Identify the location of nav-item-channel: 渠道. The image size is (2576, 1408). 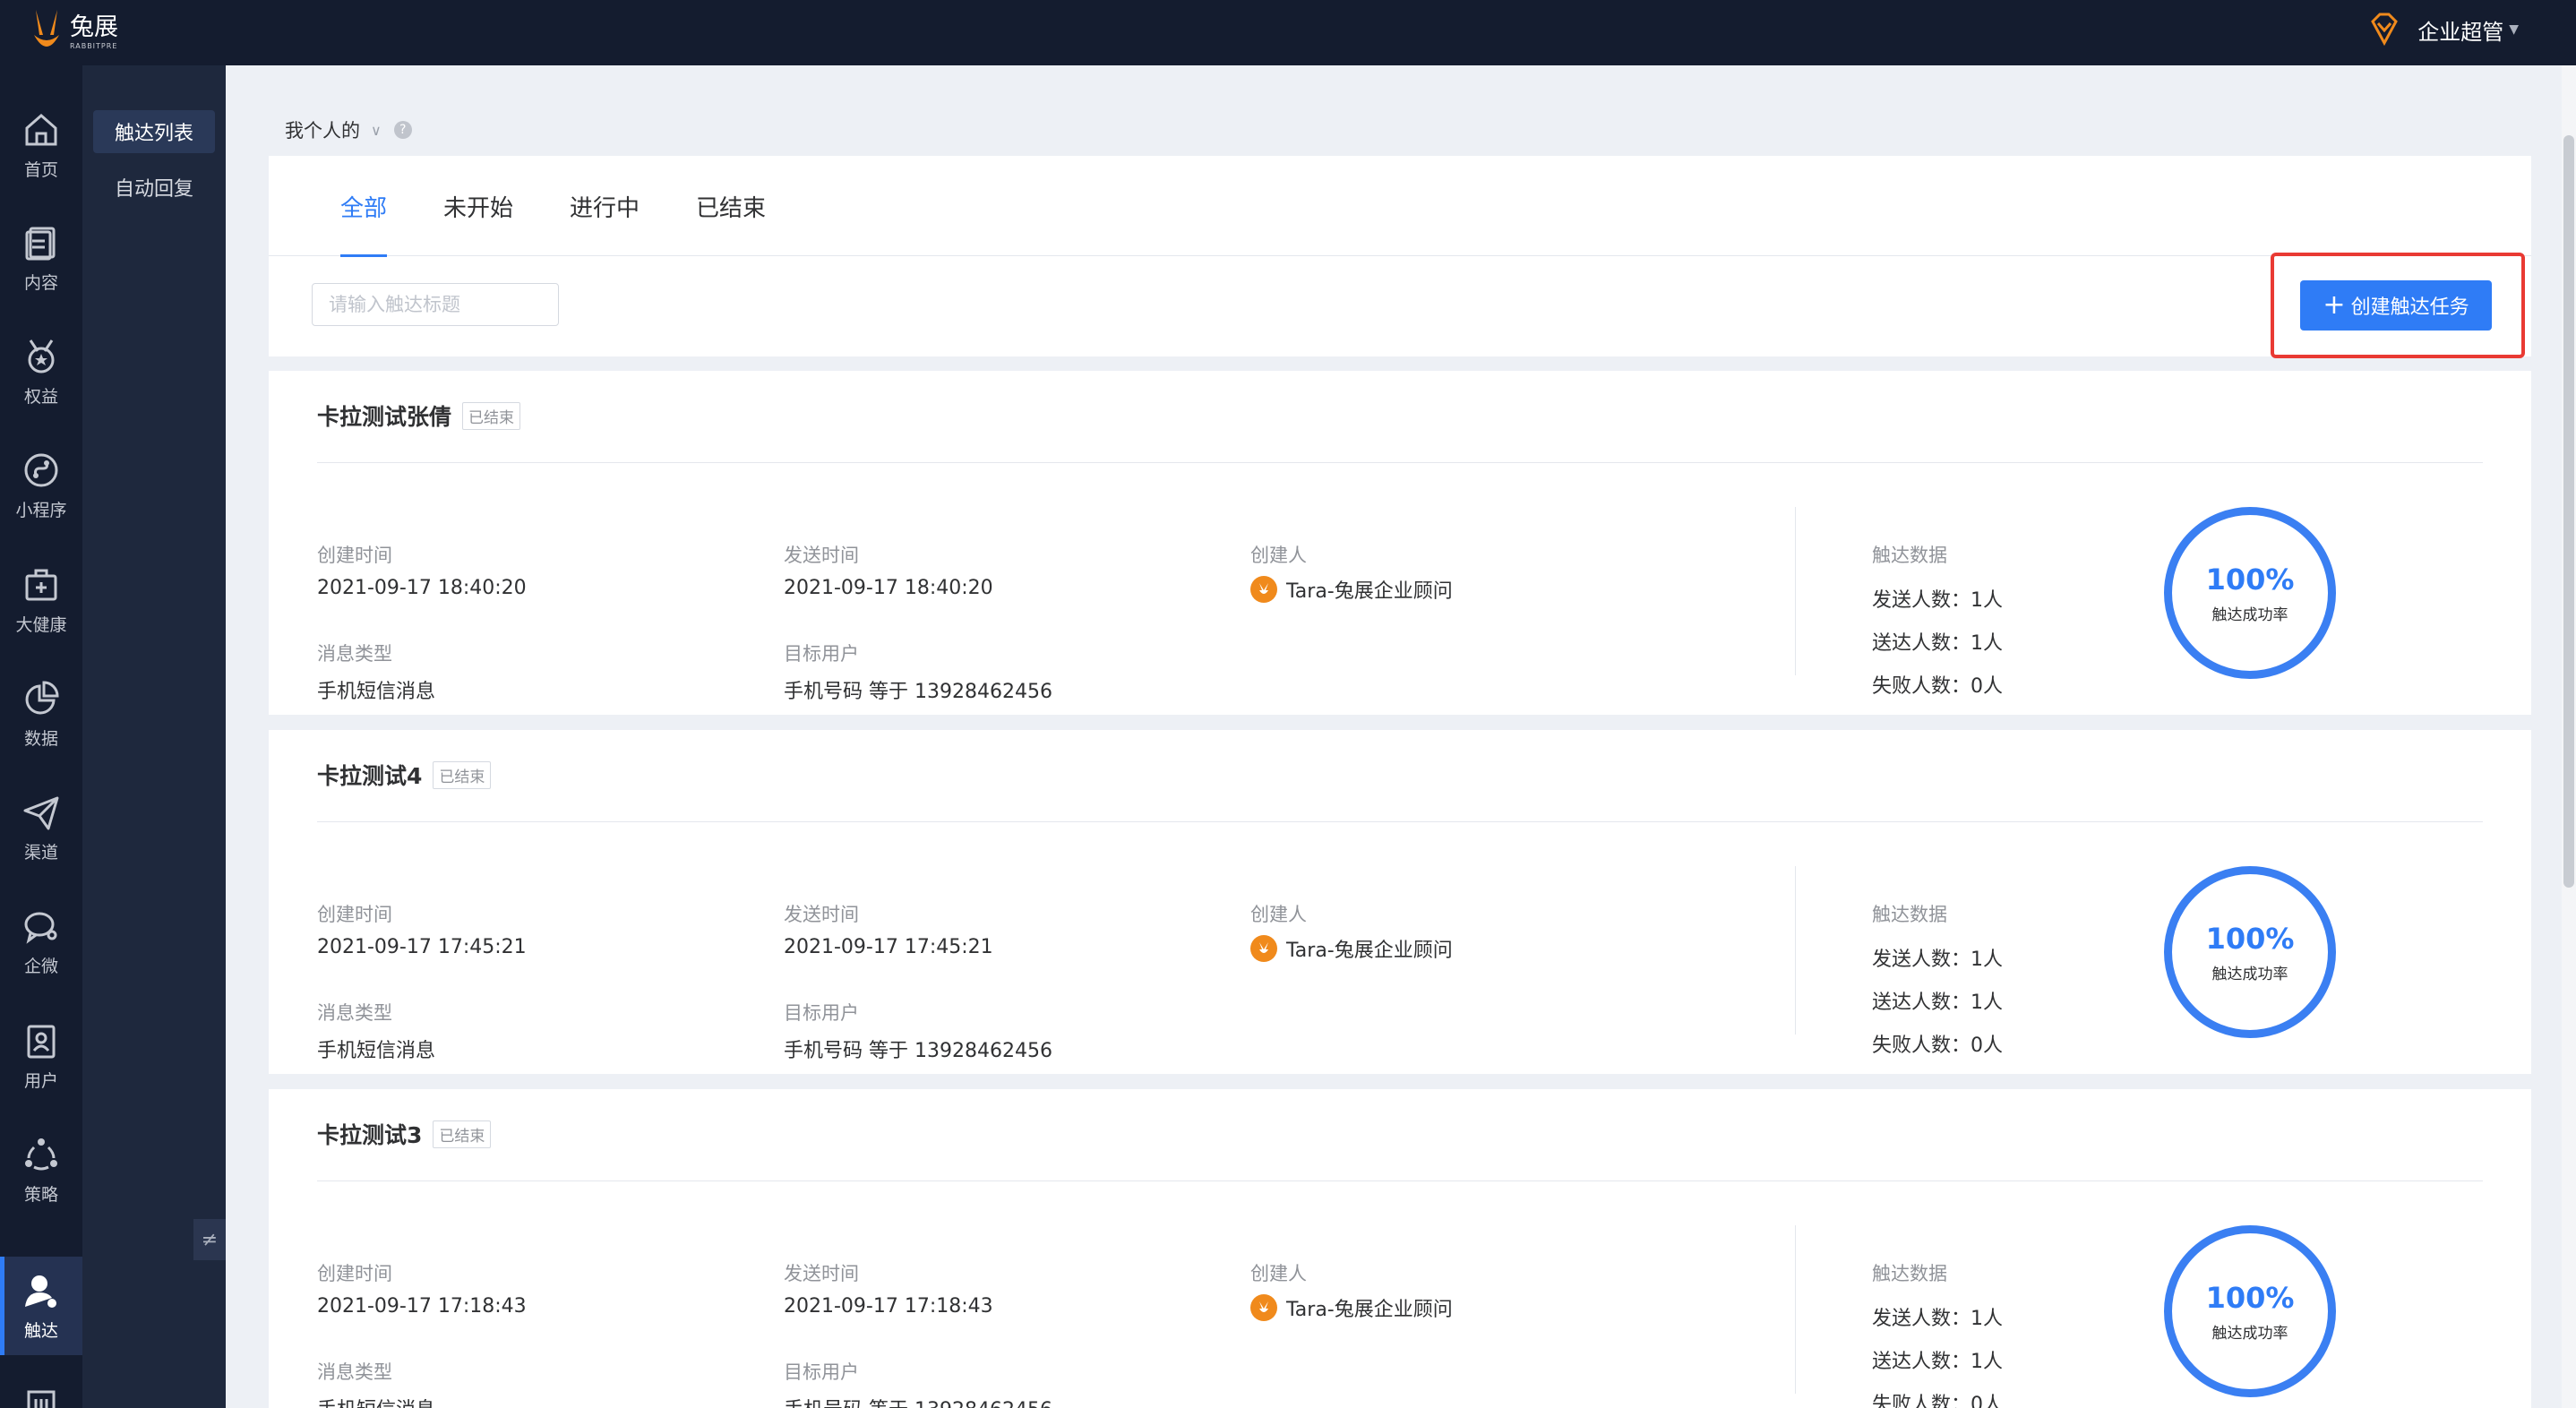
(41, 827).